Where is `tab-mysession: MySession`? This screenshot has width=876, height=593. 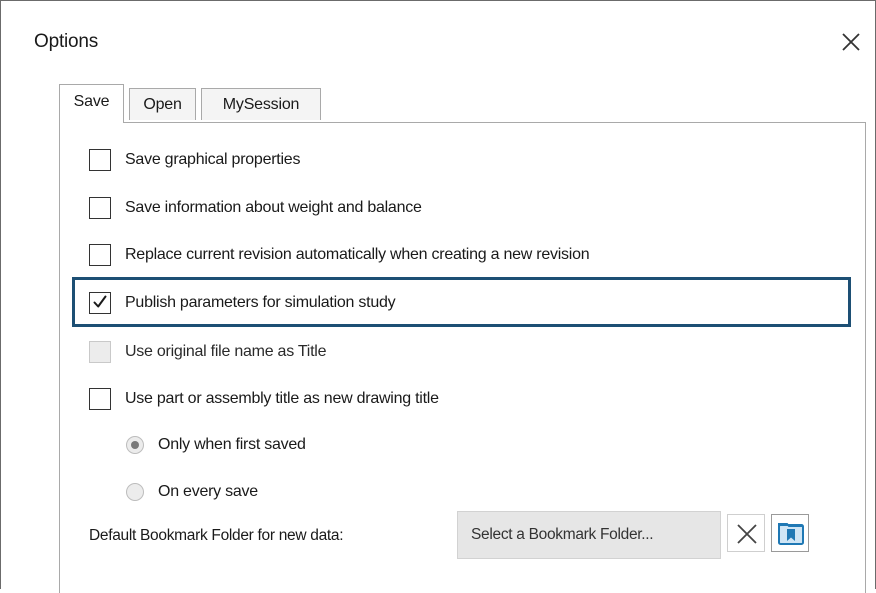 tab-mysession: MySession is located at coordinates (261, 104).